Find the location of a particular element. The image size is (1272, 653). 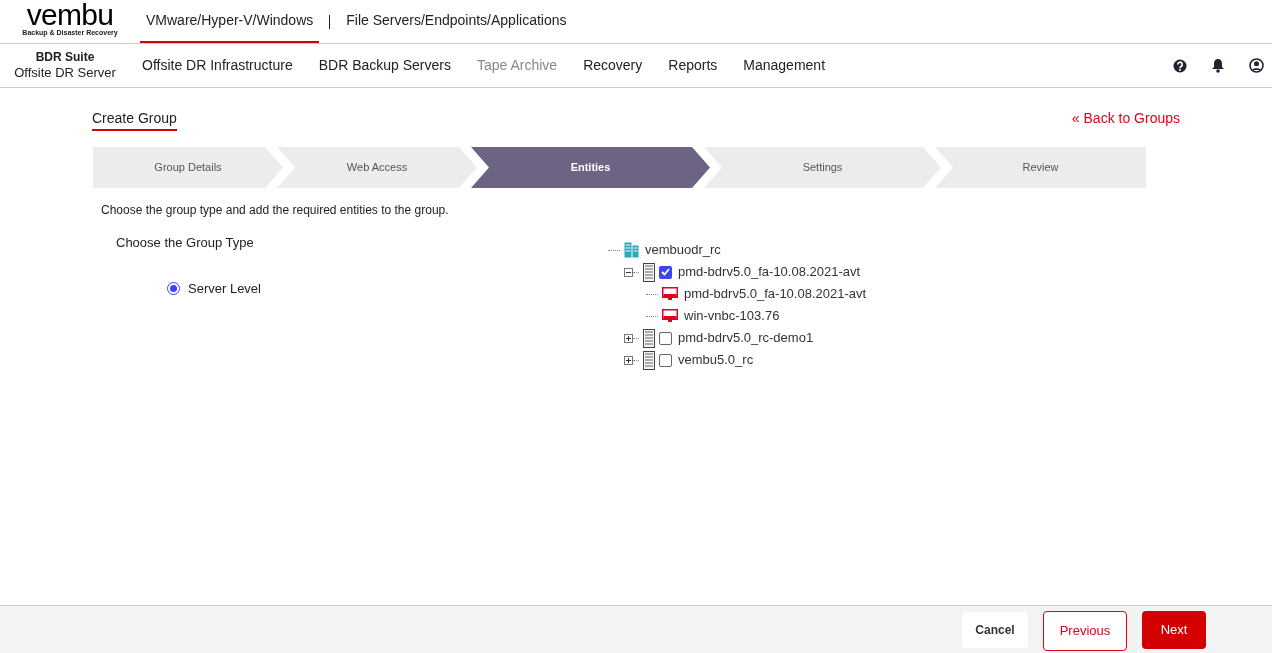

wizard-step: Review is located at coordinates (1040, 167).